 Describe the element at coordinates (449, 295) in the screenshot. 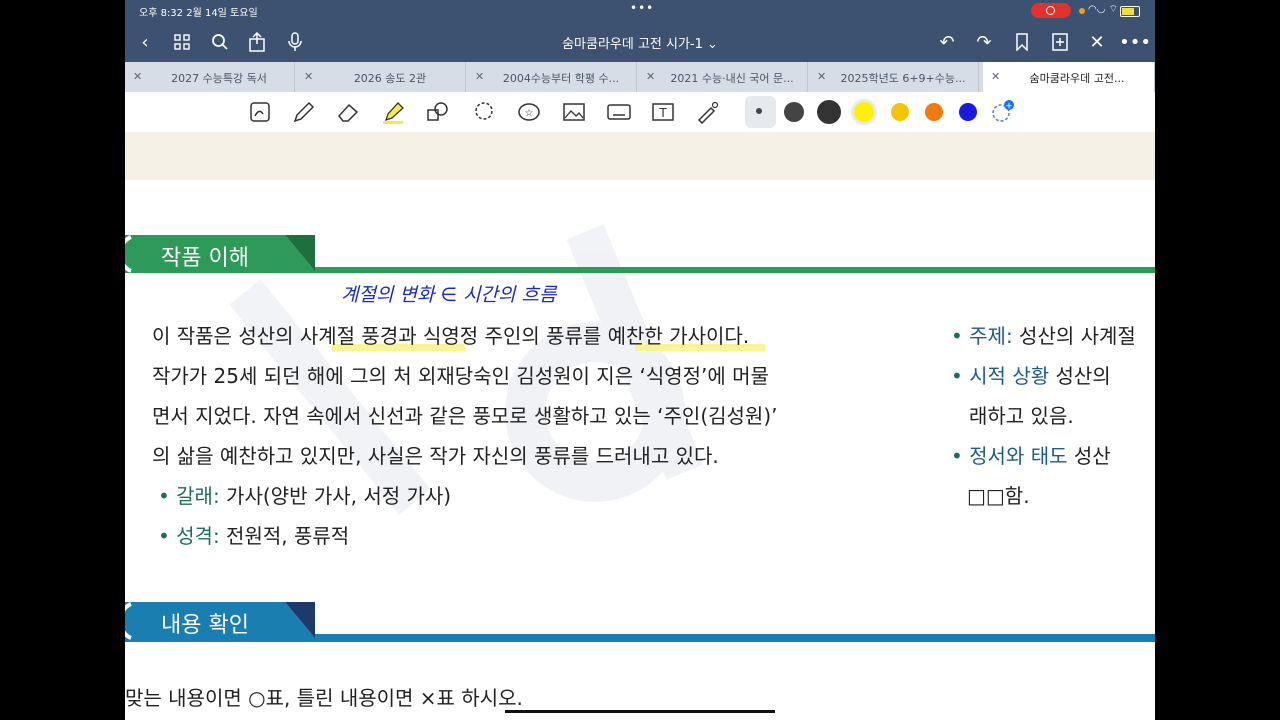

I see `handwritten-note: 계절의 변화 ∈ 시간의 흐름` at that location.